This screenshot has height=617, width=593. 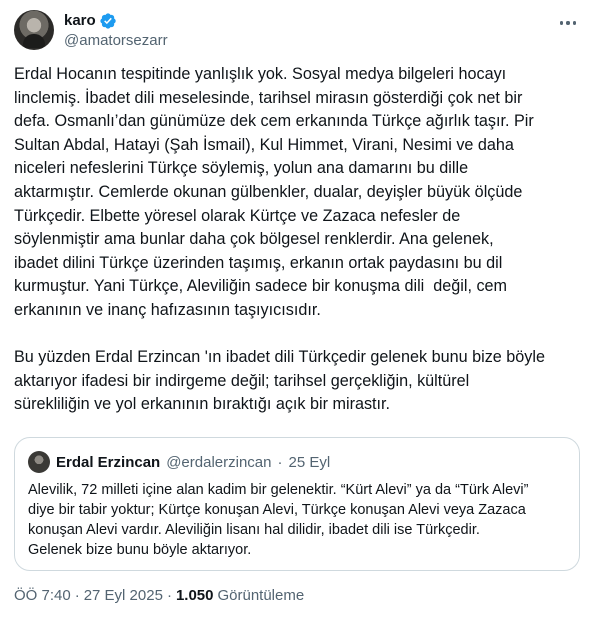 I want to click on quoted-author-name: Erdal Erzincan, so click(x=108, y=462).